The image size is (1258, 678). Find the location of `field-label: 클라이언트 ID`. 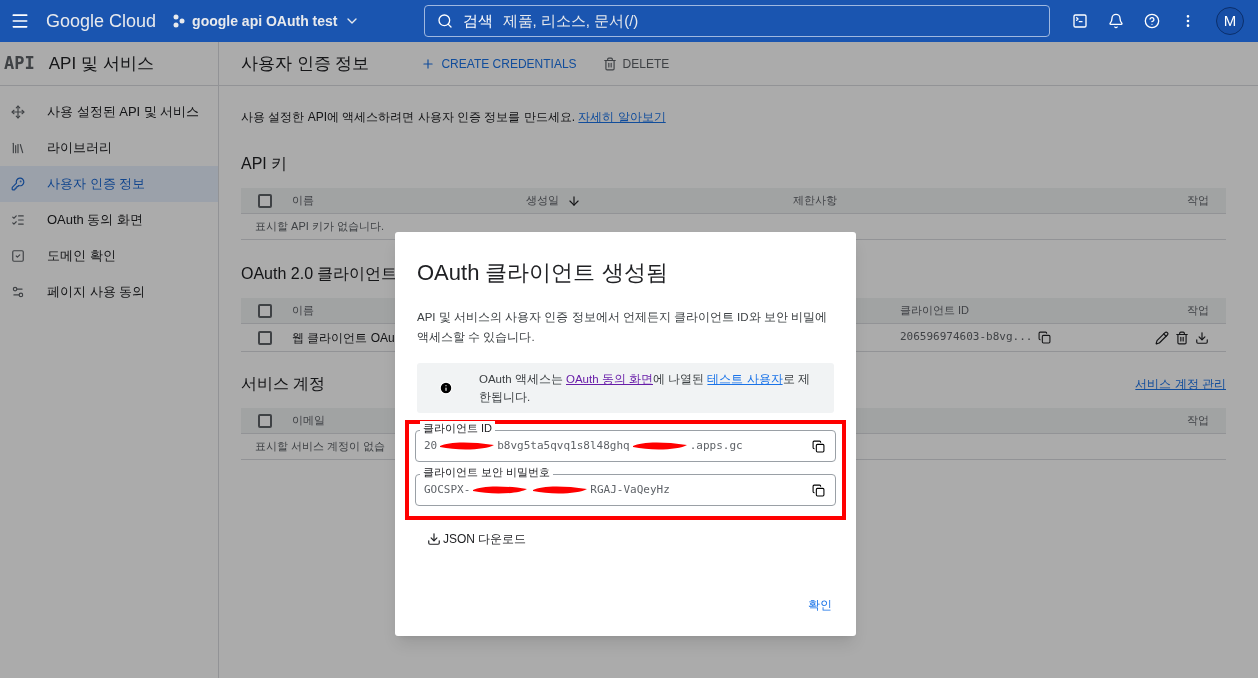

field-label: 클라이언트 ID is located at coordinates (458, 428).